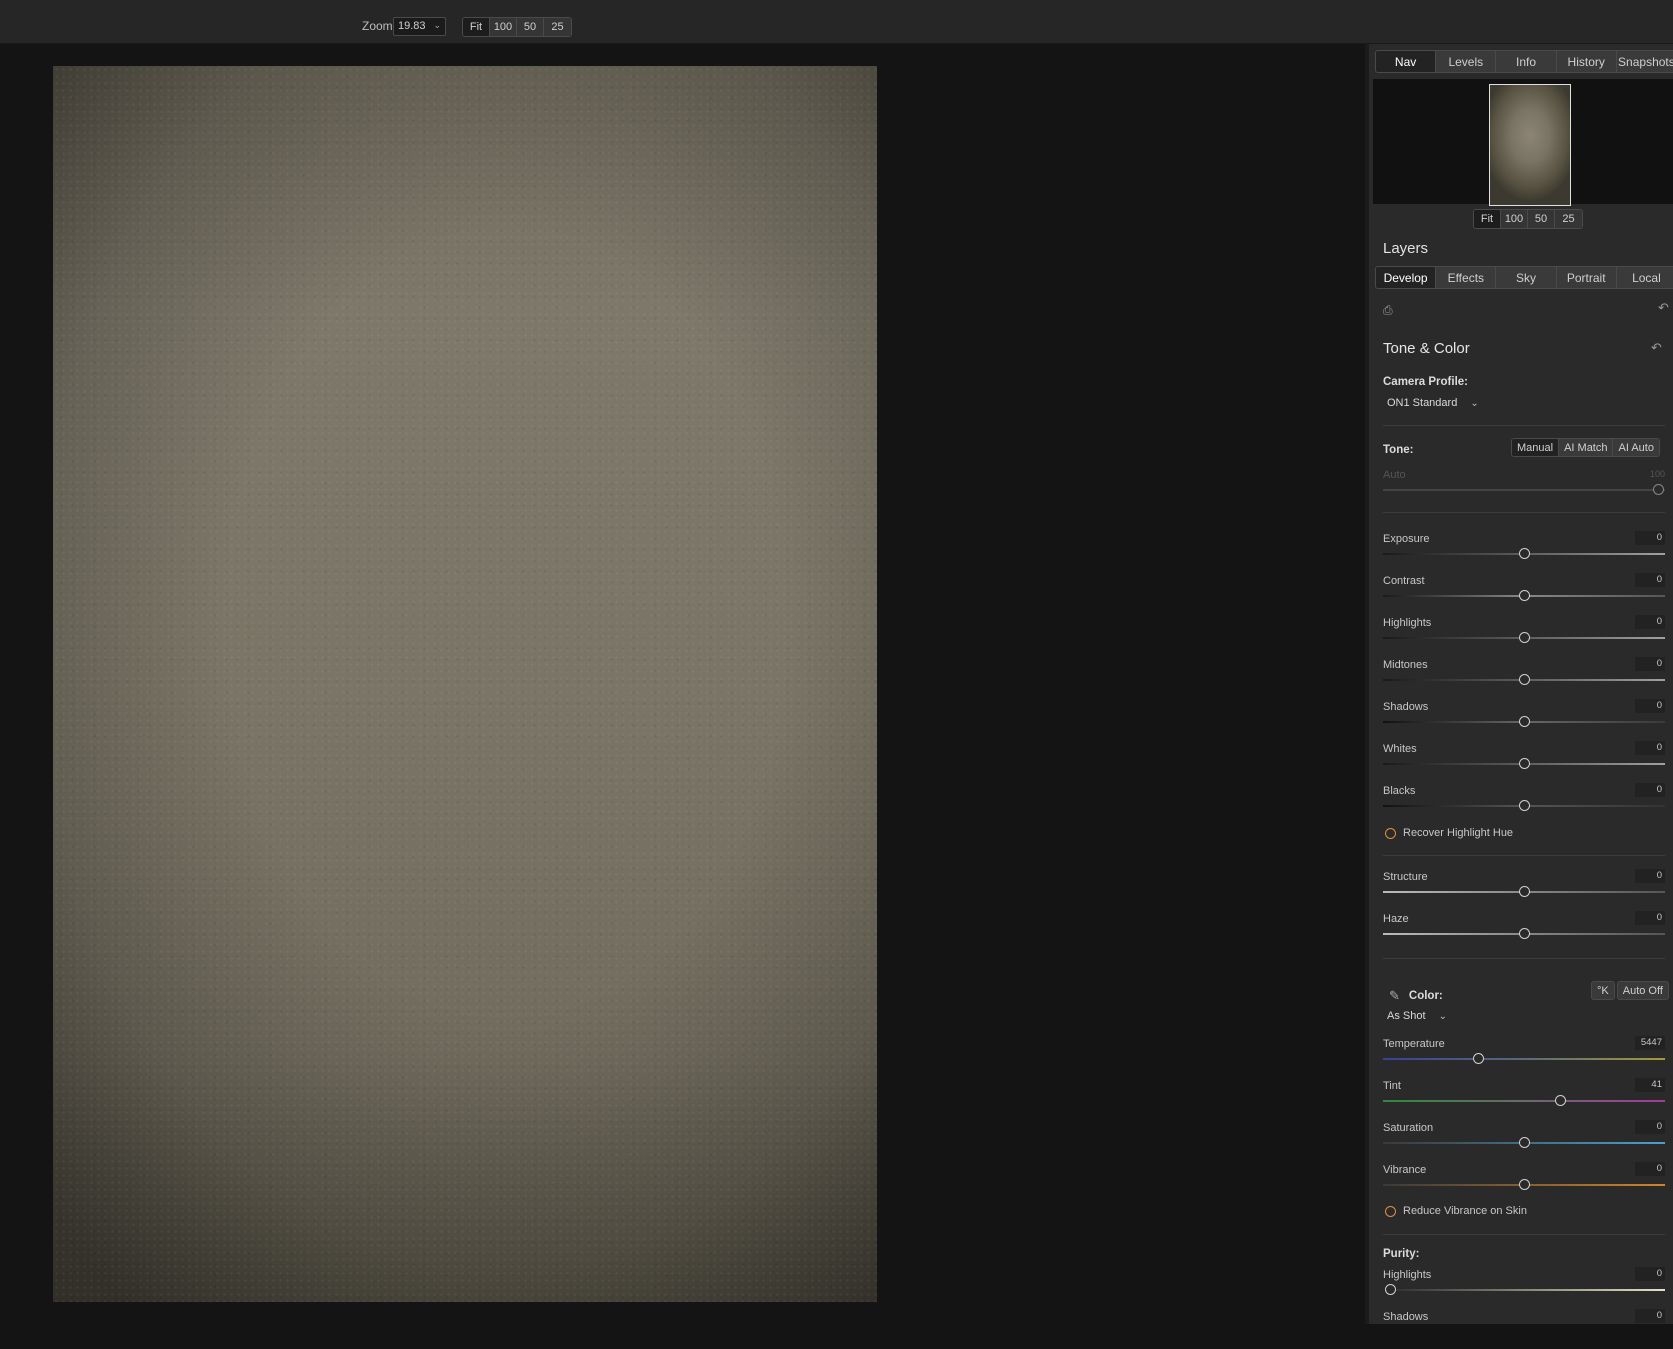 This screenshot has height=1349, width=1673. What do you see at coordinates (1586, 61) in the screenshot?
I see `tab-history: History` at bounding box center [1586, 61].